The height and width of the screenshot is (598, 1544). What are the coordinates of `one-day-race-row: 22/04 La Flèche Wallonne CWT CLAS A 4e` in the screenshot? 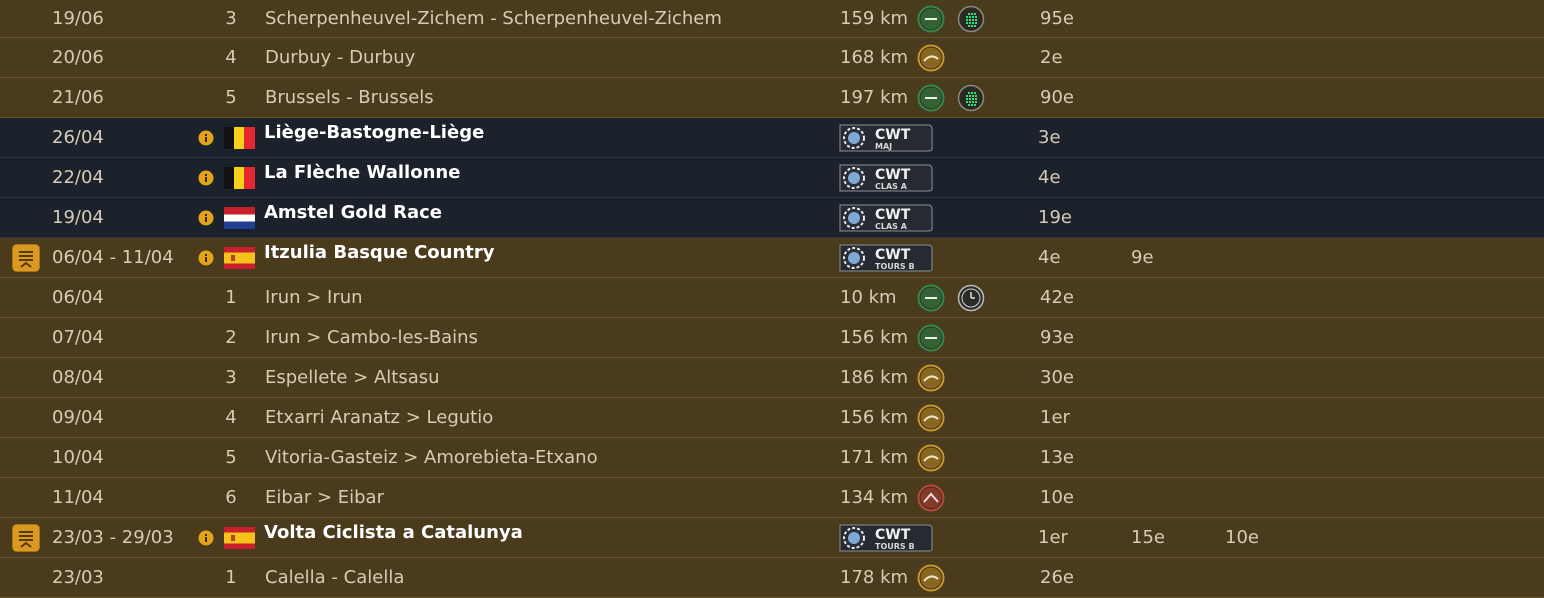 It's located at (772, 178).